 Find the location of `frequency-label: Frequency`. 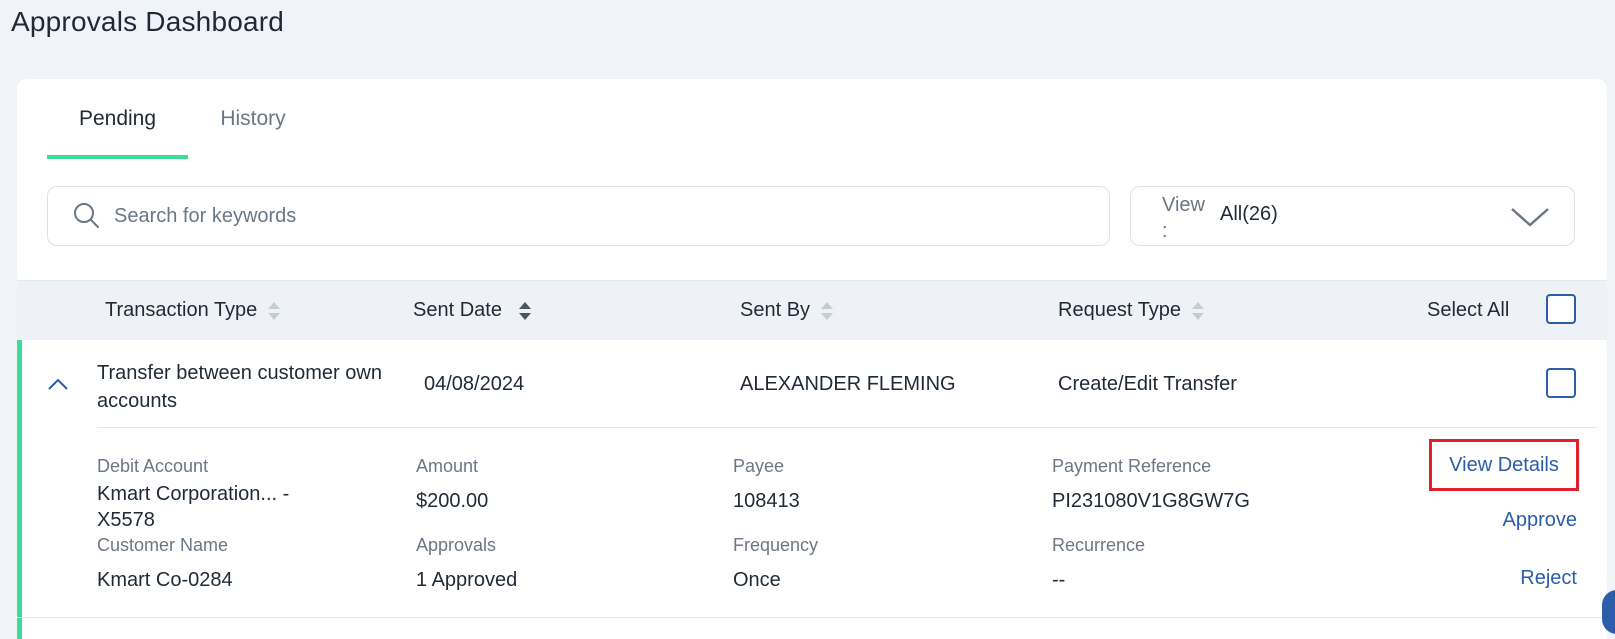

frequency-label: Frequency is located at coordinates (776, 545).